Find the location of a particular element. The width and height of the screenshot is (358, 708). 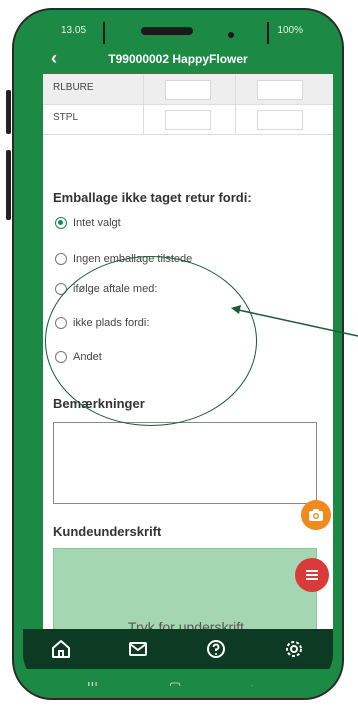

annotation-arrow is located at coordinates (294, 321).